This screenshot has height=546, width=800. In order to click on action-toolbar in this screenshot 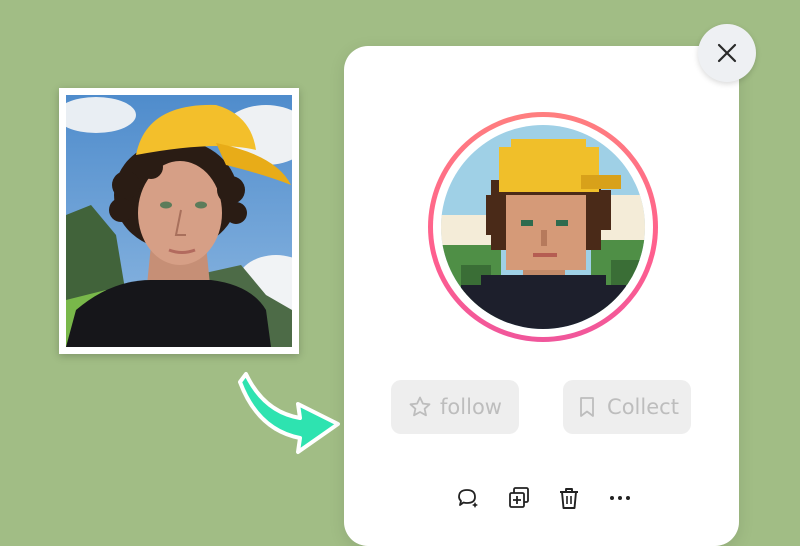, I will do `click(544, 498)`.